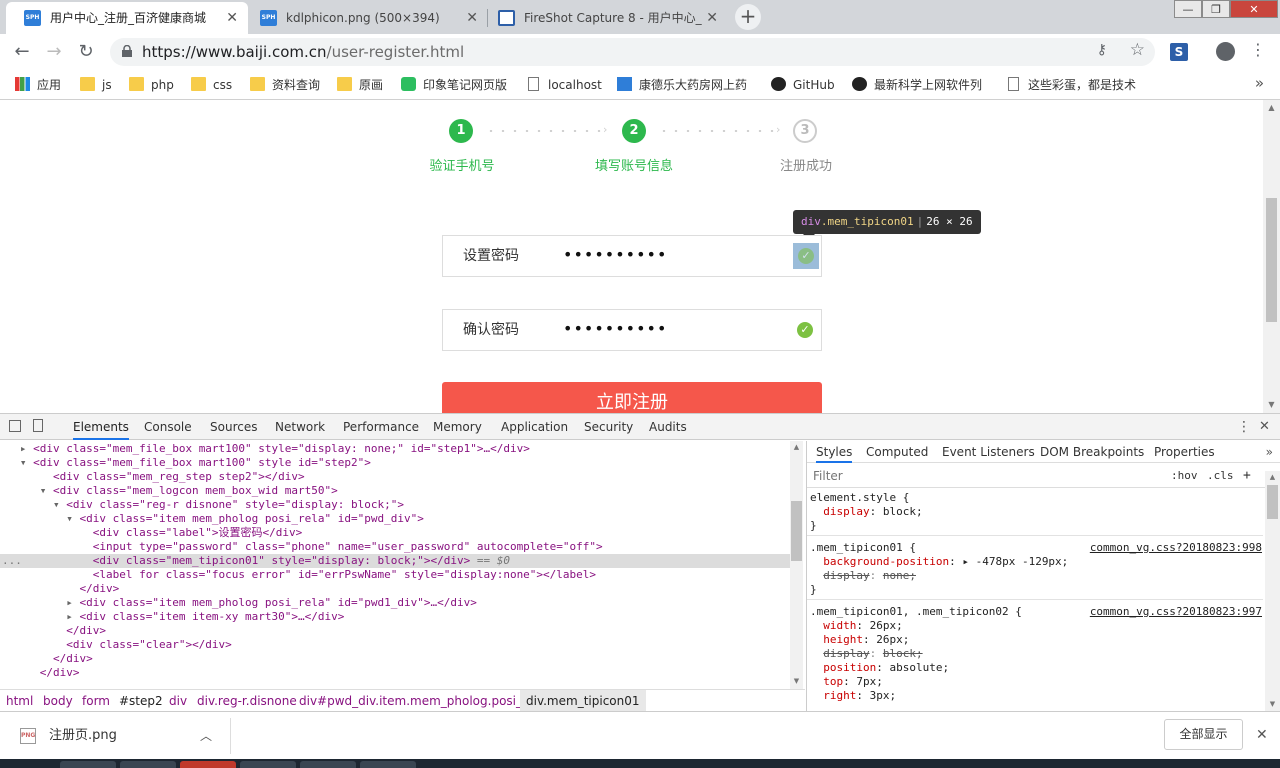 The width and height of the screenshot is (1280, 768). Describe the element at coordinates (839, 625) in the screenshot. I see `property-name: width` at that location.